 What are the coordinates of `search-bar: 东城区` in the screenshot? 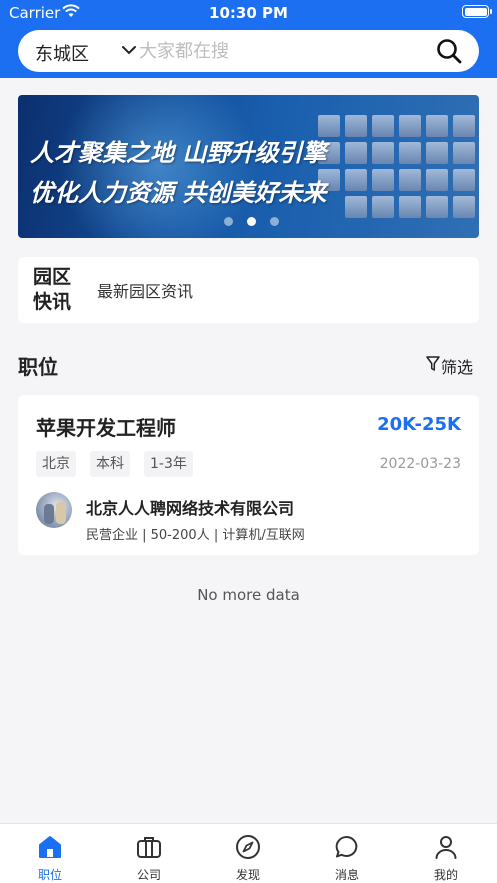 It's located at (248, 51).